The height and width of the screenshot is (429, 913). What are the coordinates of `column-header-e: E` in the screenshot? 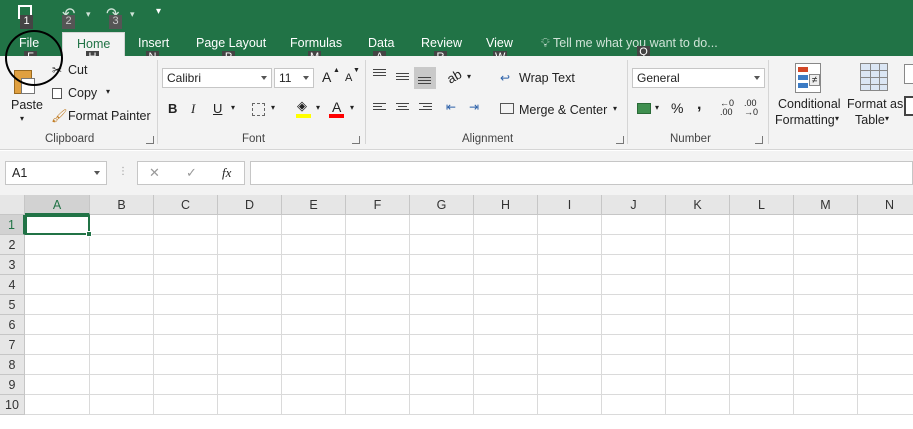 It's located at (314, 205).